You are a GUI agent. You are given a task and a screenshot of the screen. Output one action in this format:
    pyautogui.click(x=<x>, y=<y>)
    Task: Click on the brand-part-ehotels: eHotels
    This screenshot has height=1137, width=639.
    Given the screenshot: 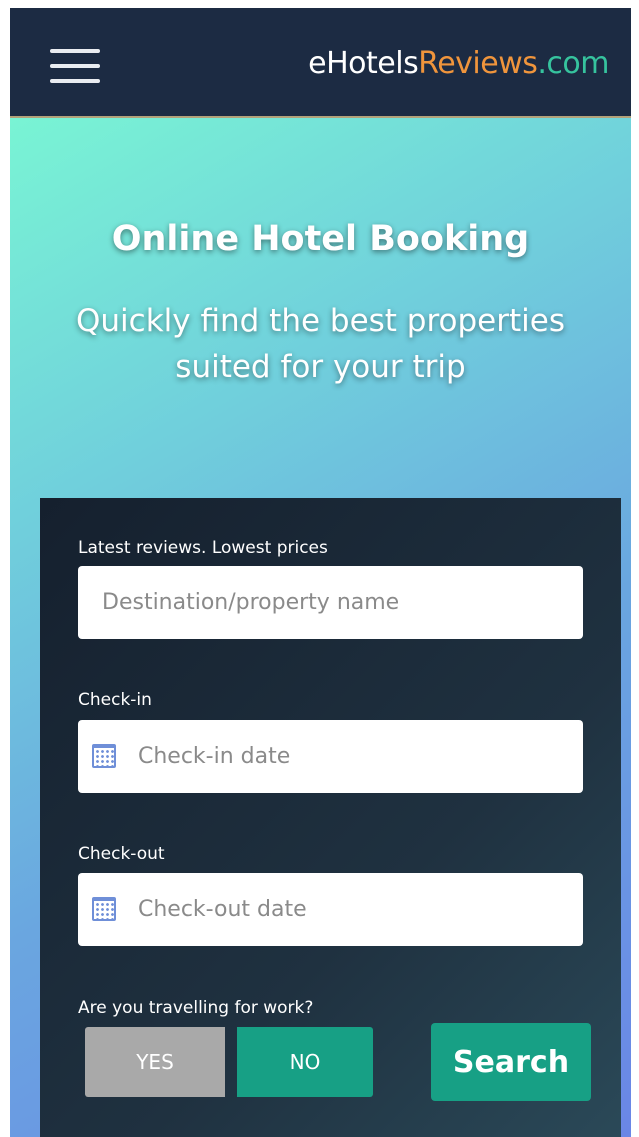 What is the action you would take?
    pyautogui.click(x=363, y=63)
    